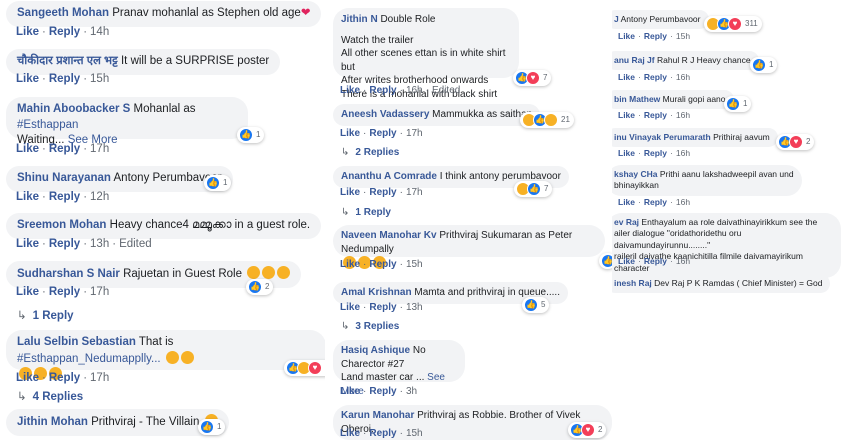 The height and width of the screenshot is (440, 845). What do you see at coordinates (411, 391) in the screenshot?
I see `timestamp: 3h` at bounding box center [411, 391].